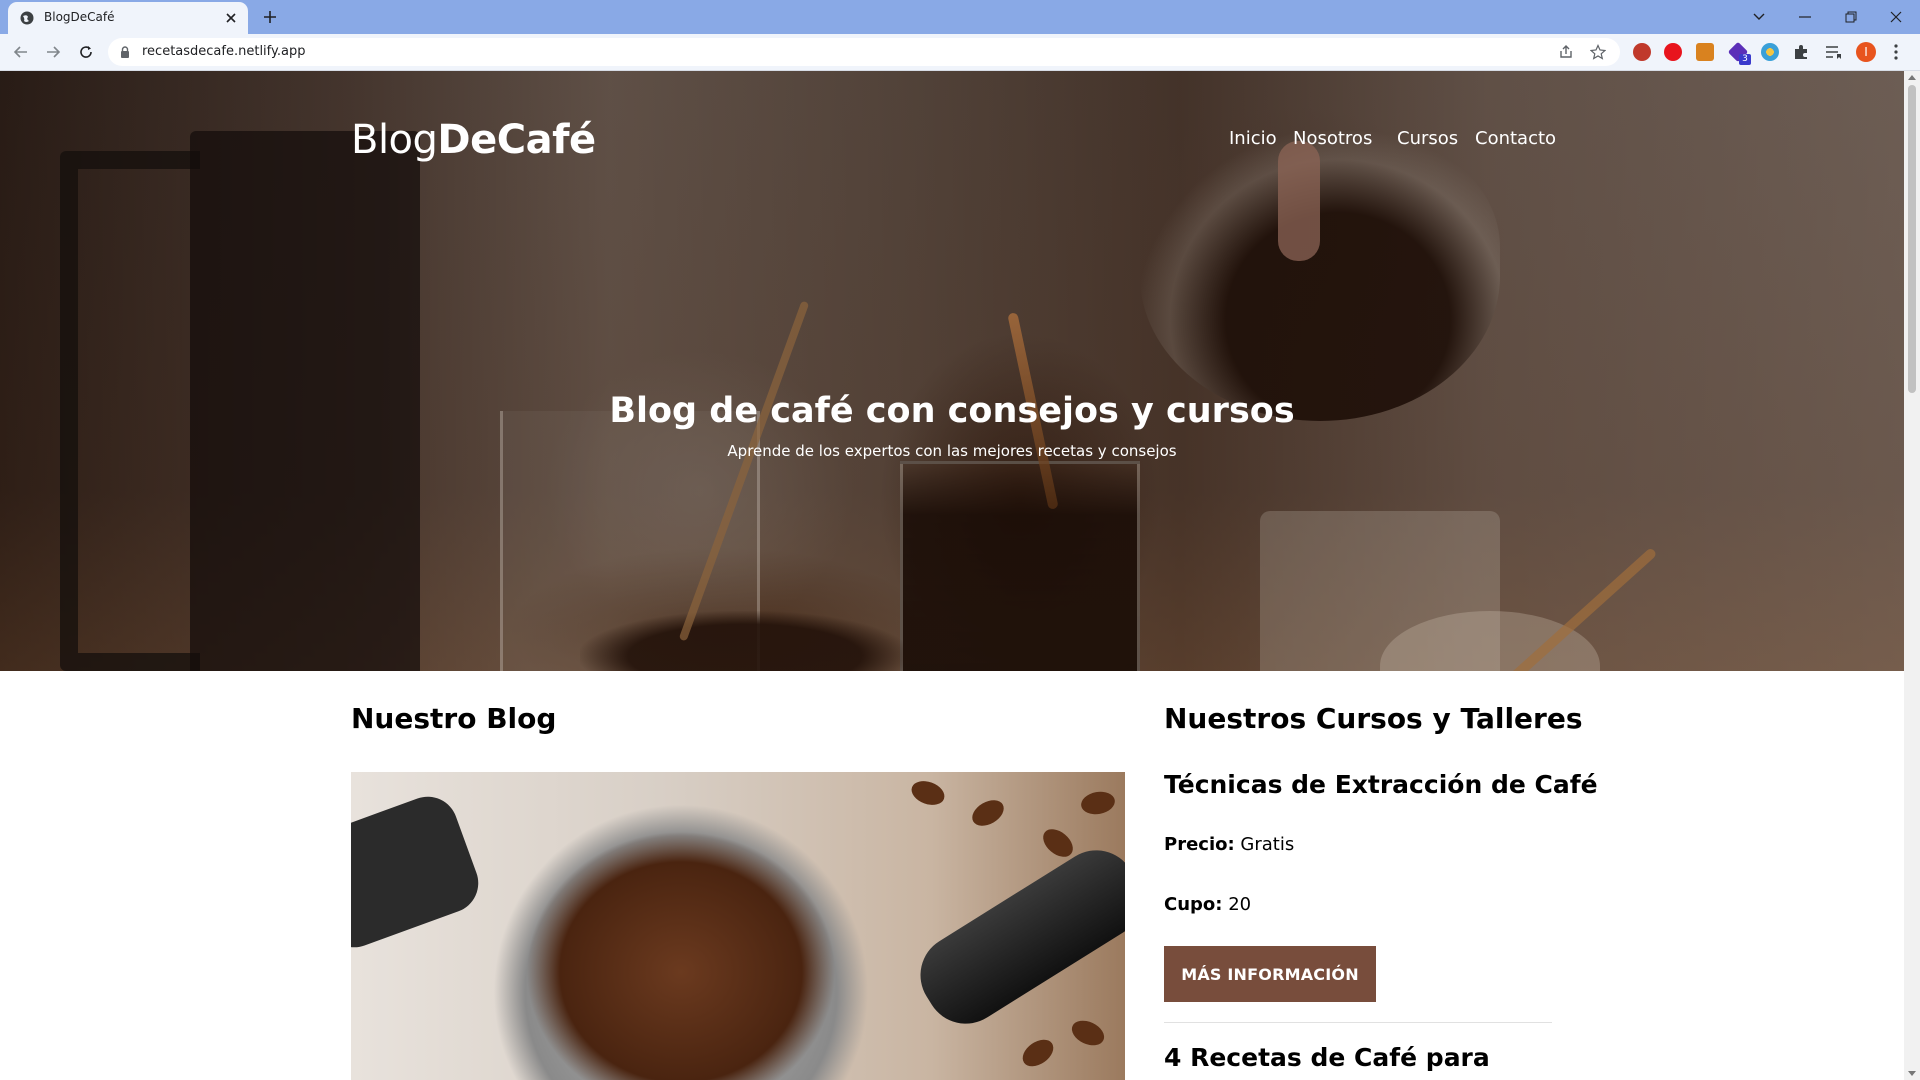 The height and width of the screenshot is (1080, 1920). What do you see at coordinates (1267, 844) in the screenshot?
I see `course-price-value: Gratis` at bounding box center [1267, 844].